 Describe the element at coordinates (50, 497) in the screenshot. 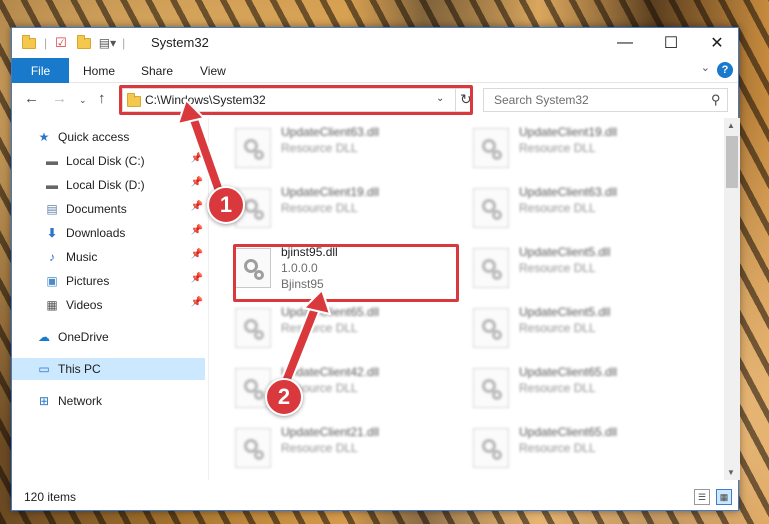

I see `item-count: 120 items` at that location.